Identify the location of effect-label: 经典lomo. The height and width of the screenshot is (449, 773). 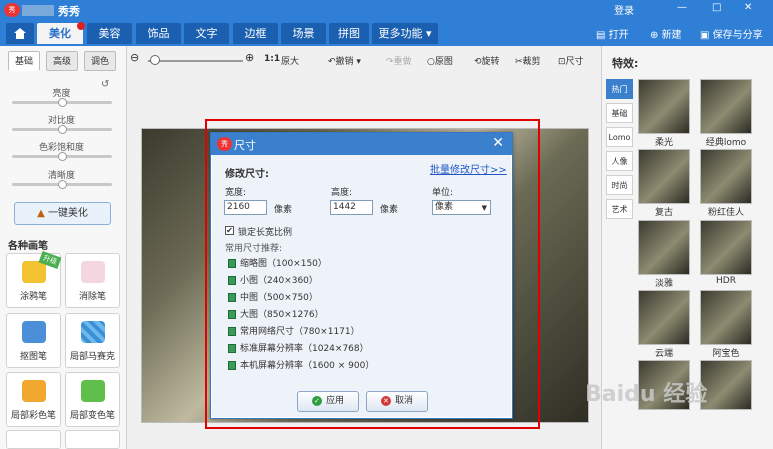
(726, 143).